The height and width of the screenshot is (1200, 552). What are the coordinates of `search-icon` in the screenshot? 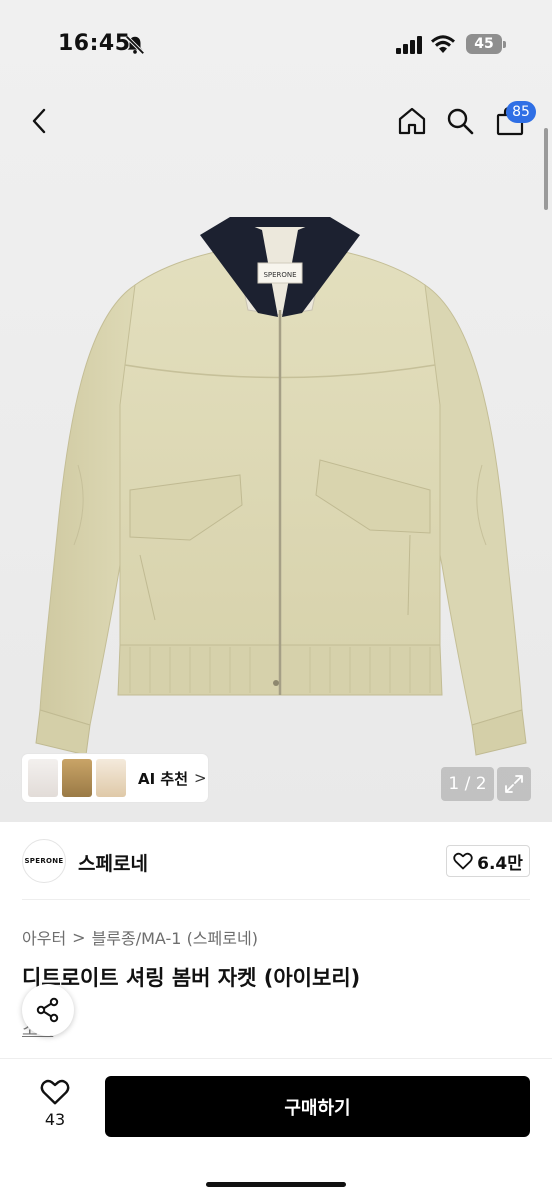 It's located at (460, 121).